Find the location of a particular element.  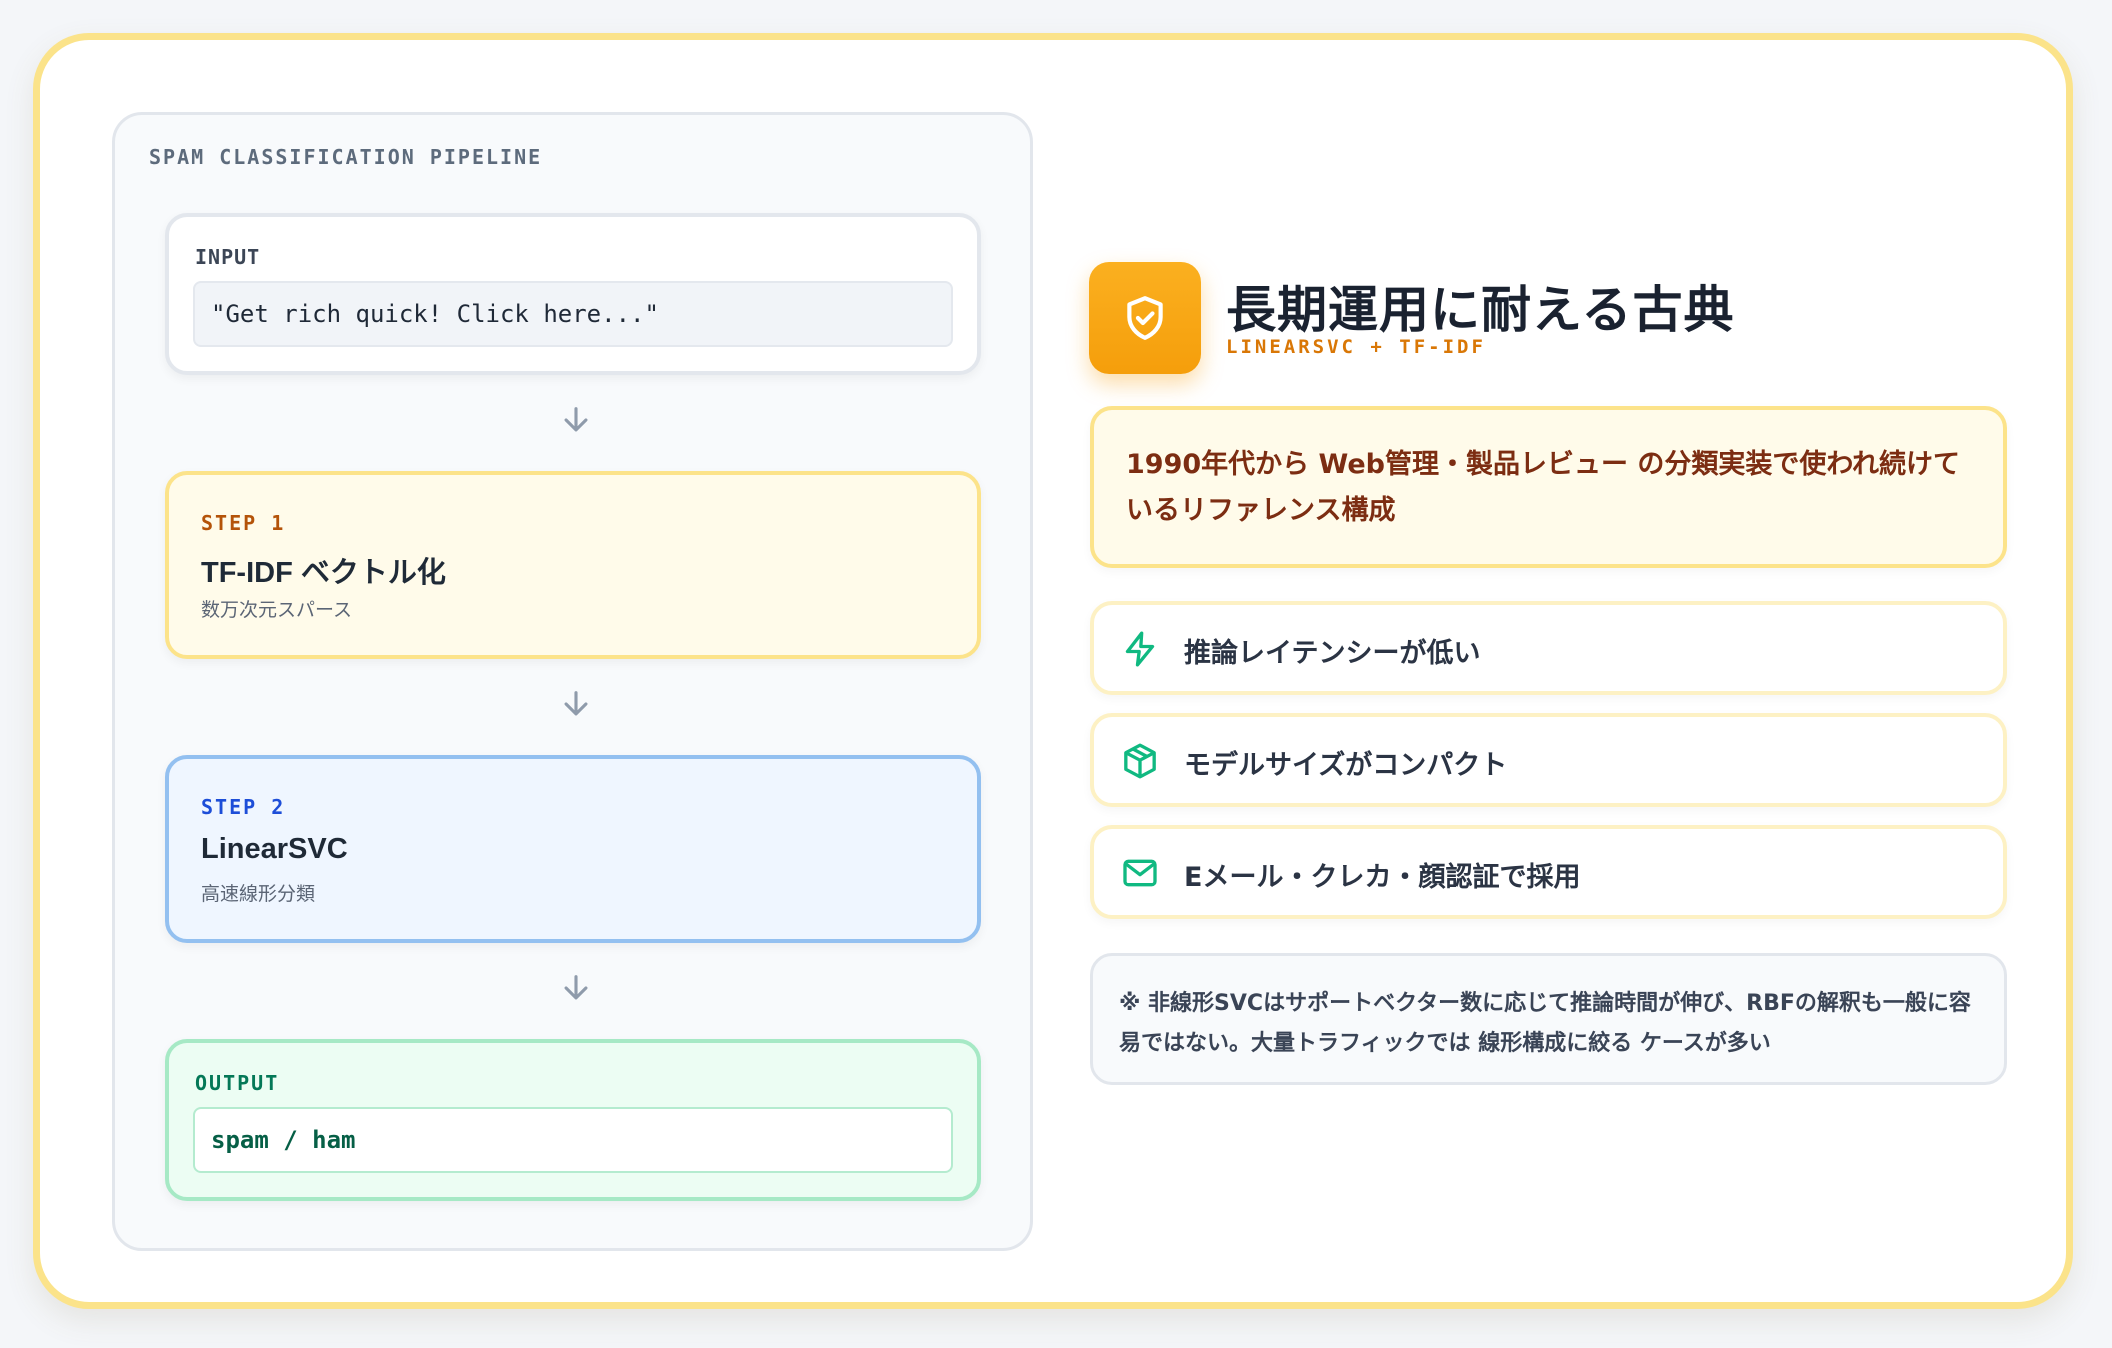

input-box: INPUT "Get rich quick! Click here..." is located at coordinates (573, 294).